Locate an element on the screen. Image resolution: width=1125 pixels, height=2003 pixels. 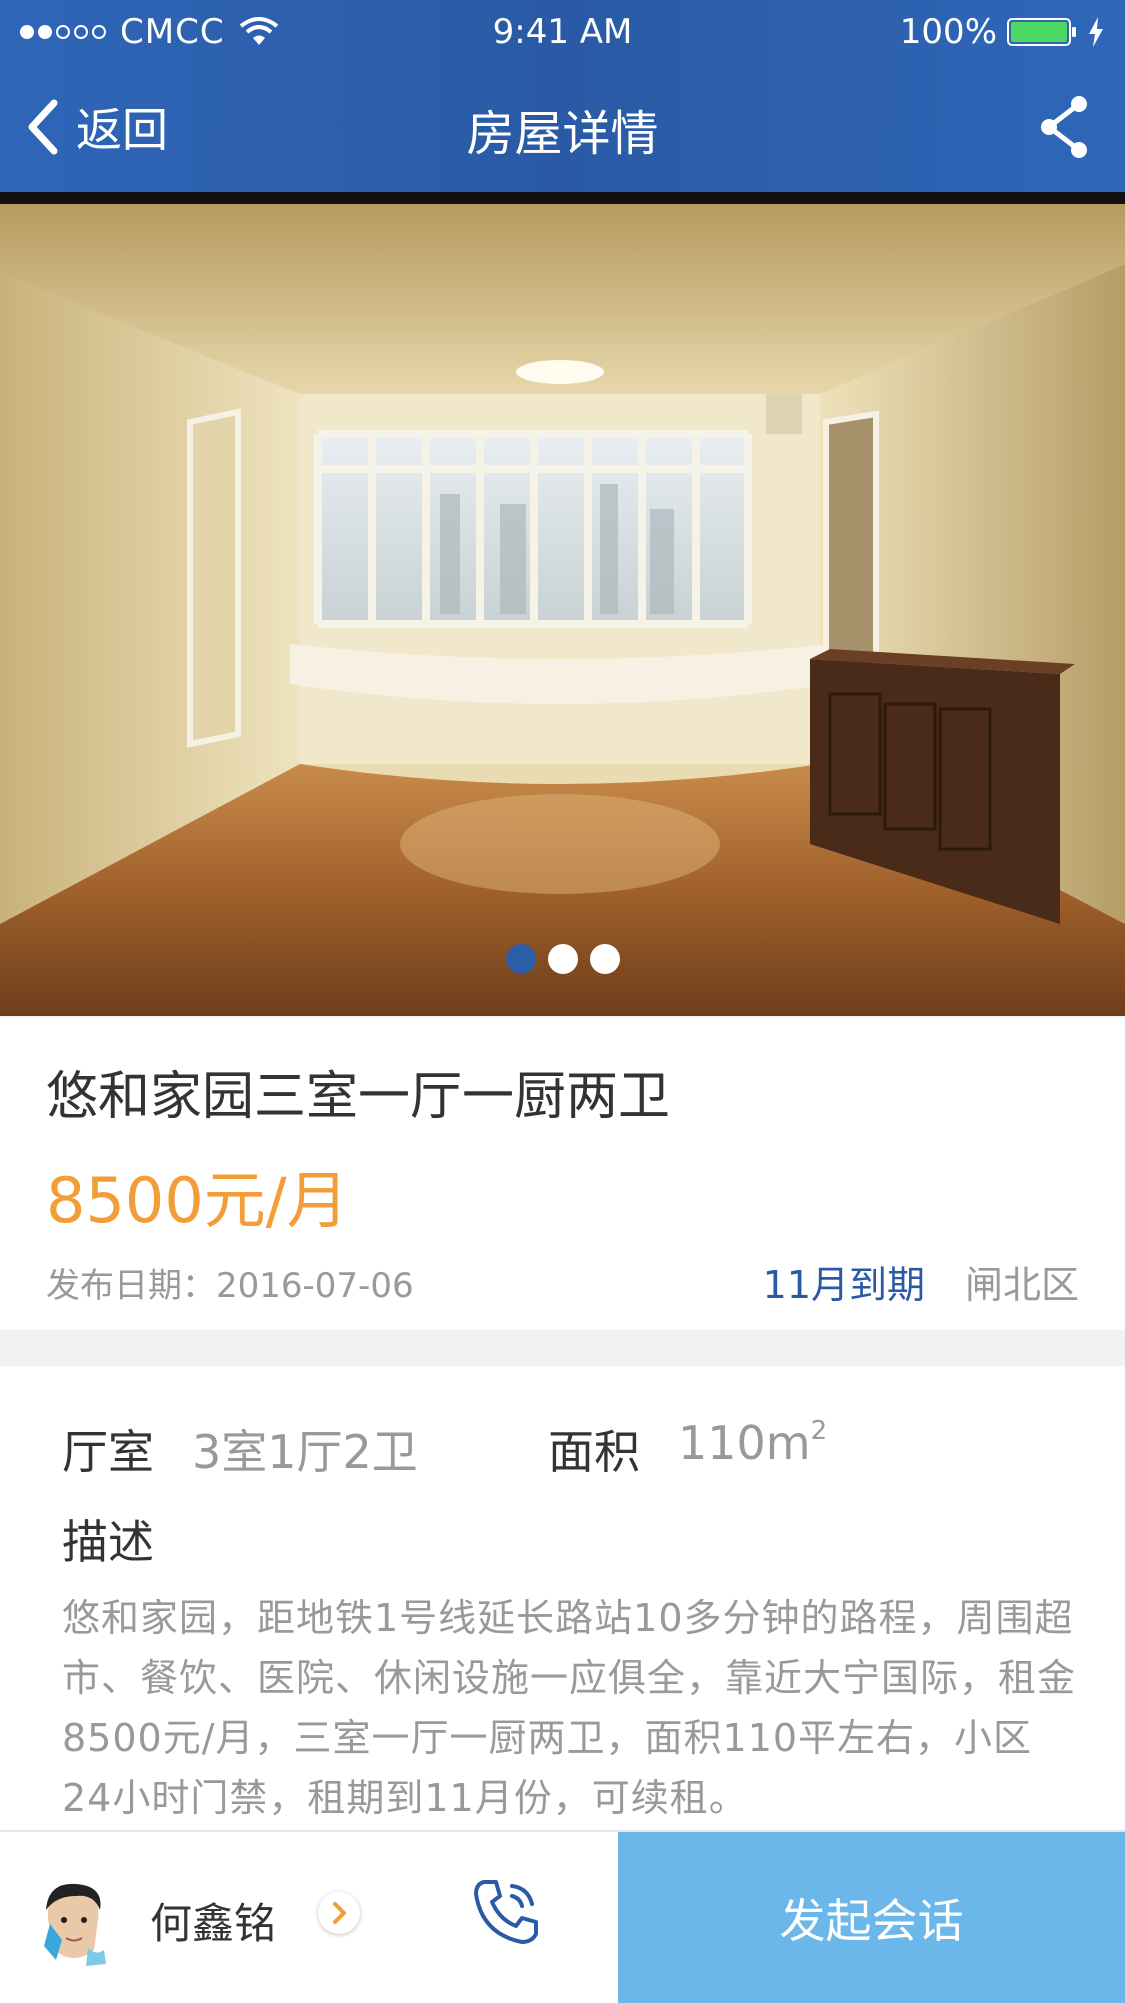
phone-icon is located at coordinates (507, 1911).